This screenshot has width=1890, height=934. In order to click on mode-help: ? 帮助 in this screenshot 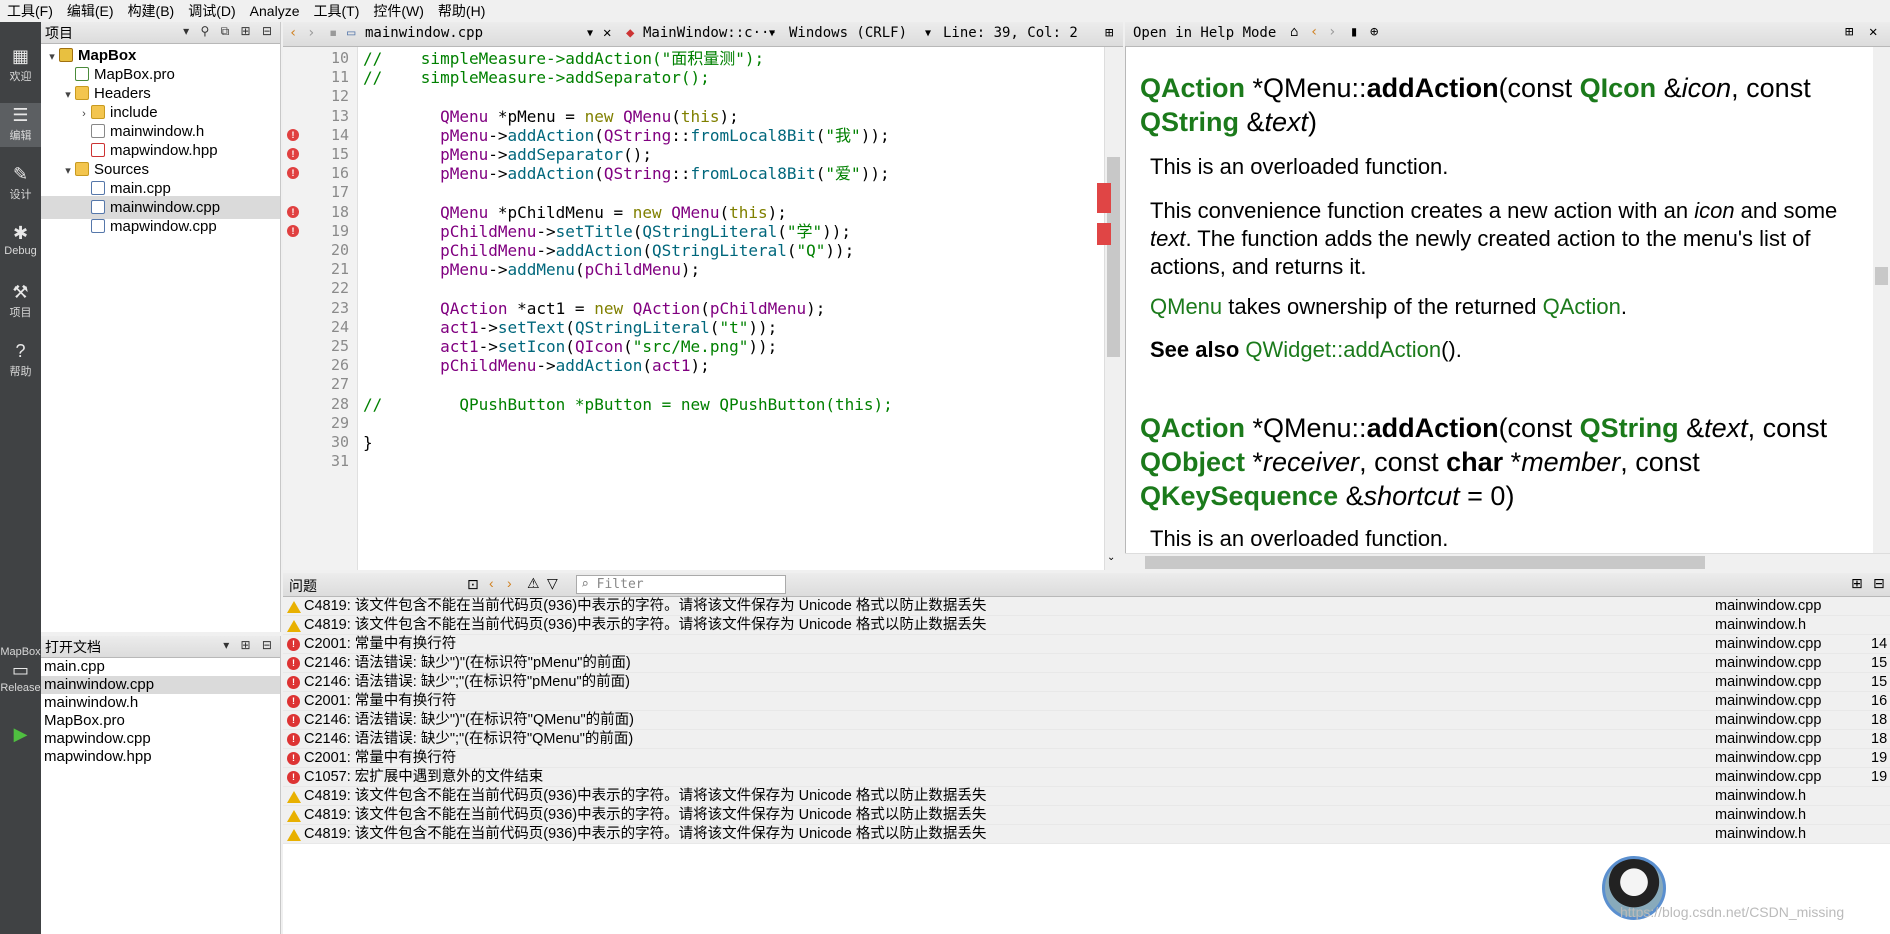, I will do `click(20, 361)`.